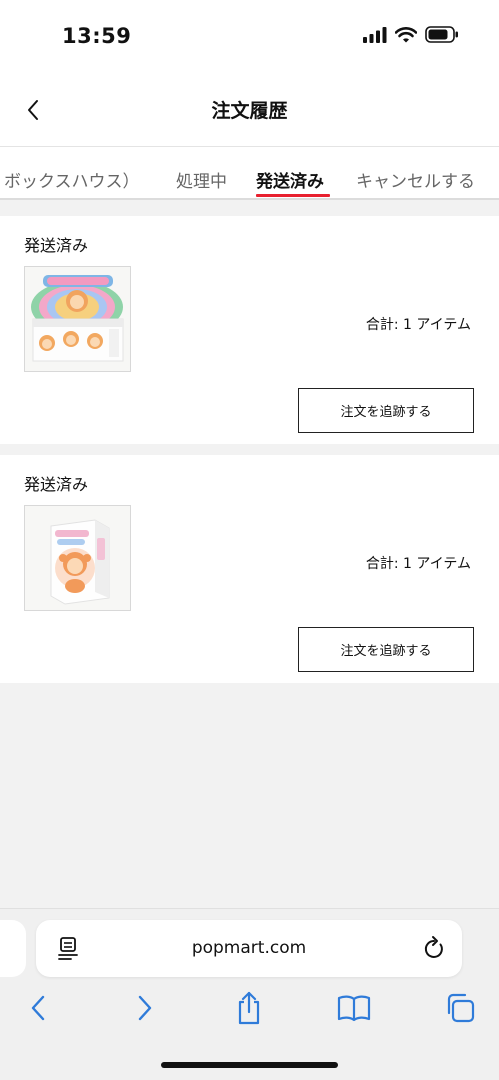 This screenshot has height=1080, width=499. Describe the element at coordinates (249, 1065) in the screenshot. I see `home-indicator` at that location.